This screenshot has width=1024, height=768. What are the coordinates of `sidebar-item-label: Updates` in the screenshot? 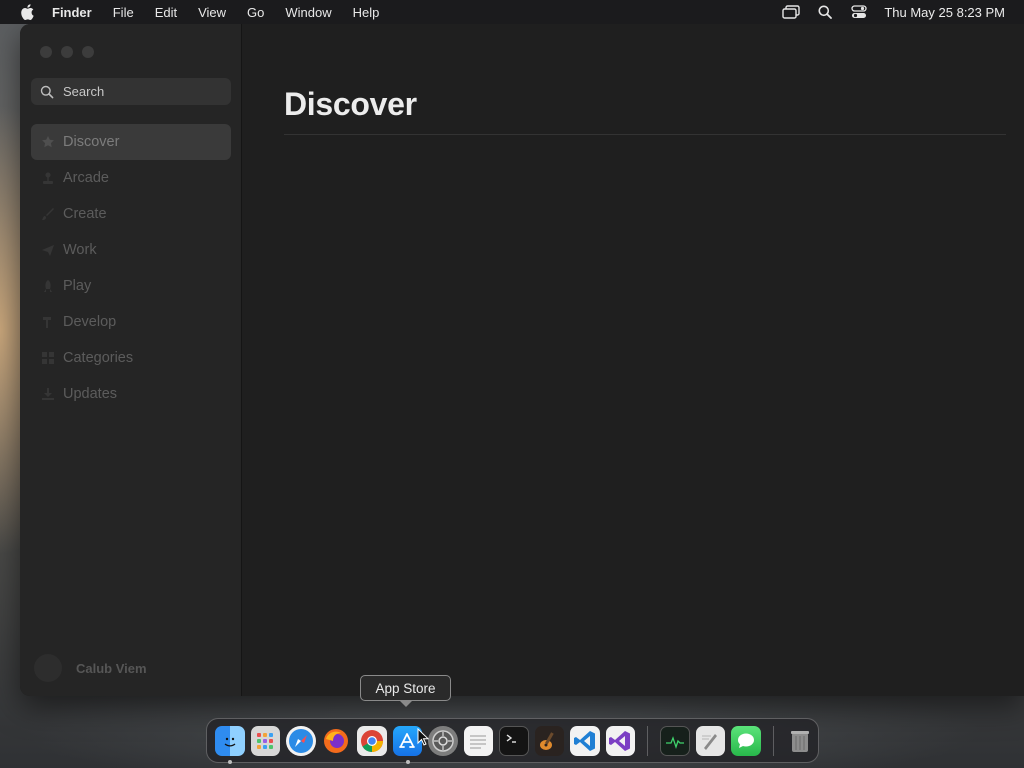 It's located at (90, 394).